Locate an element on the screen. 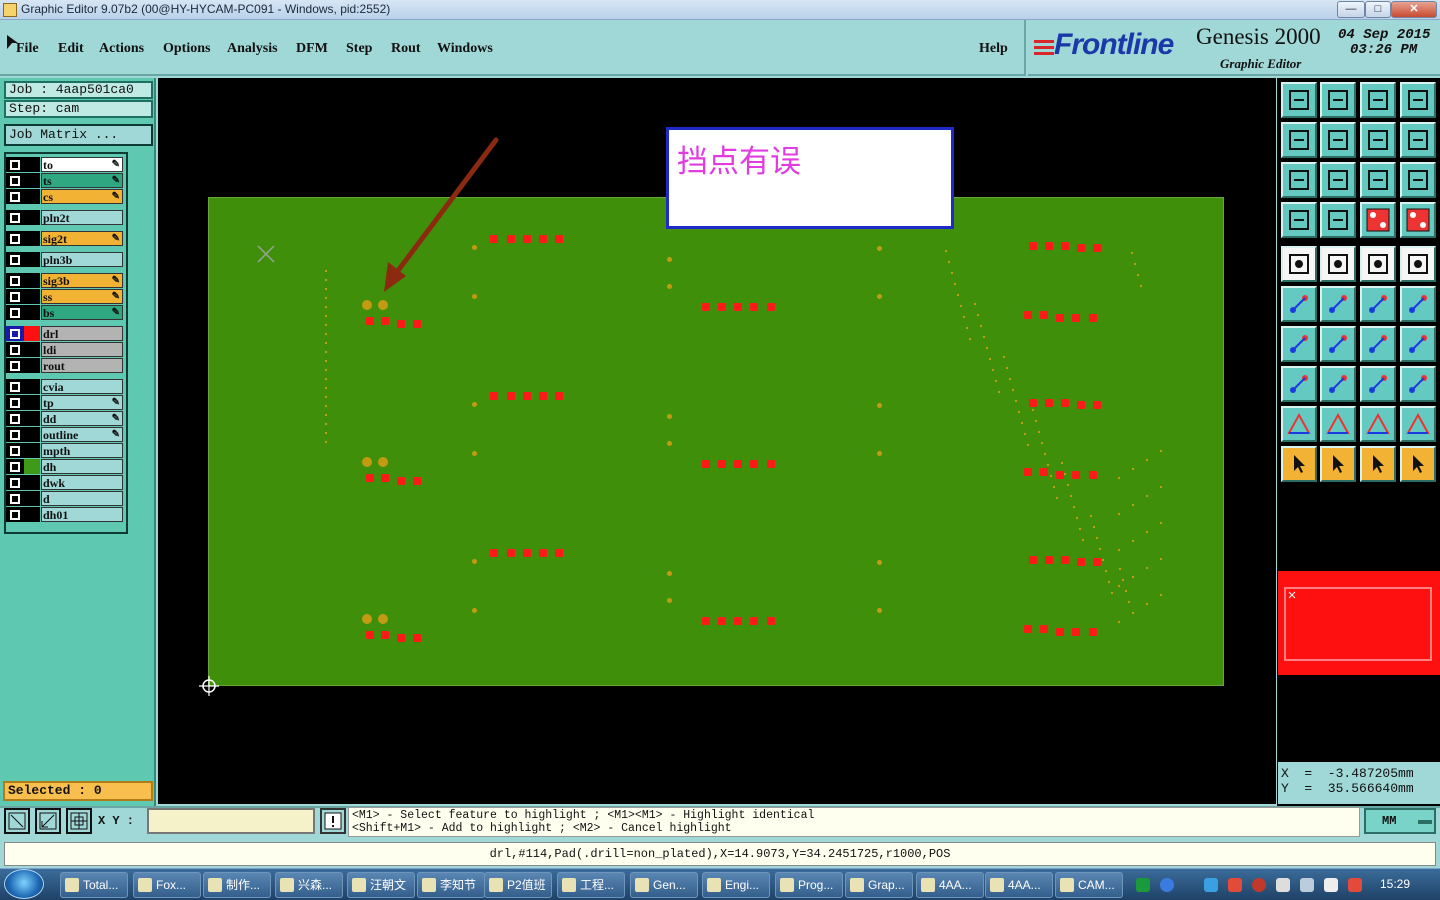 The image size is (1440, 900). menu-file: File is located at coordinates (27, 49).